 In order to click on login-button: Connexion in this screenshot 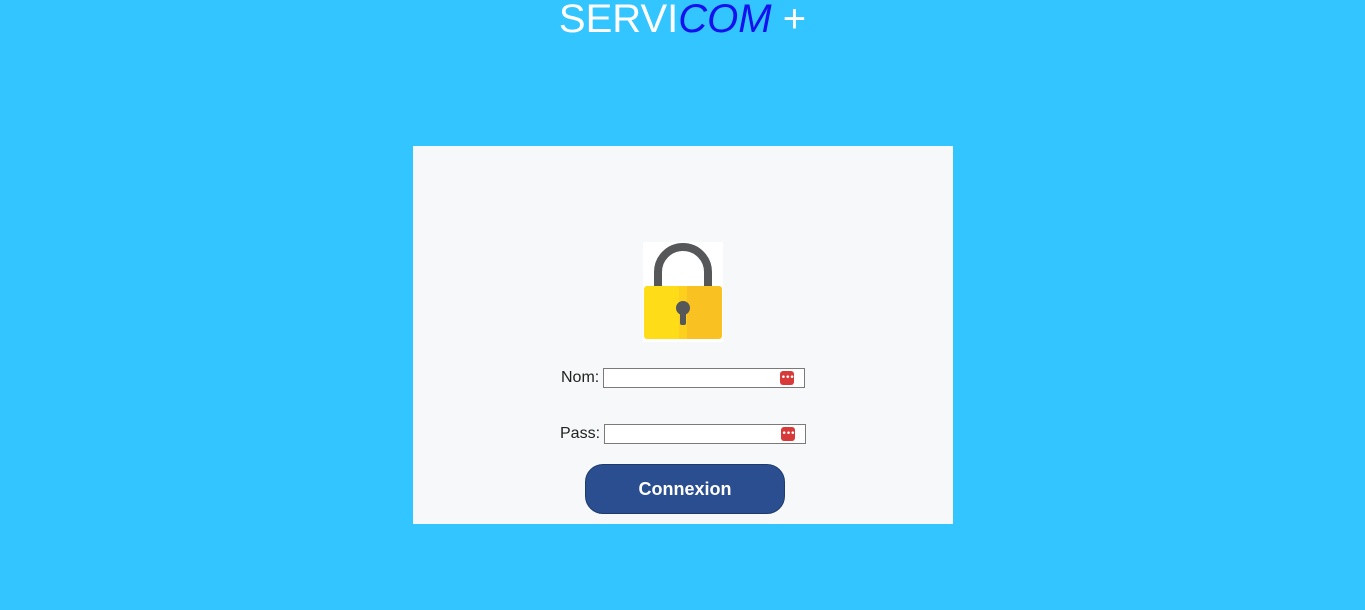, I will do `click(685, 489)`.